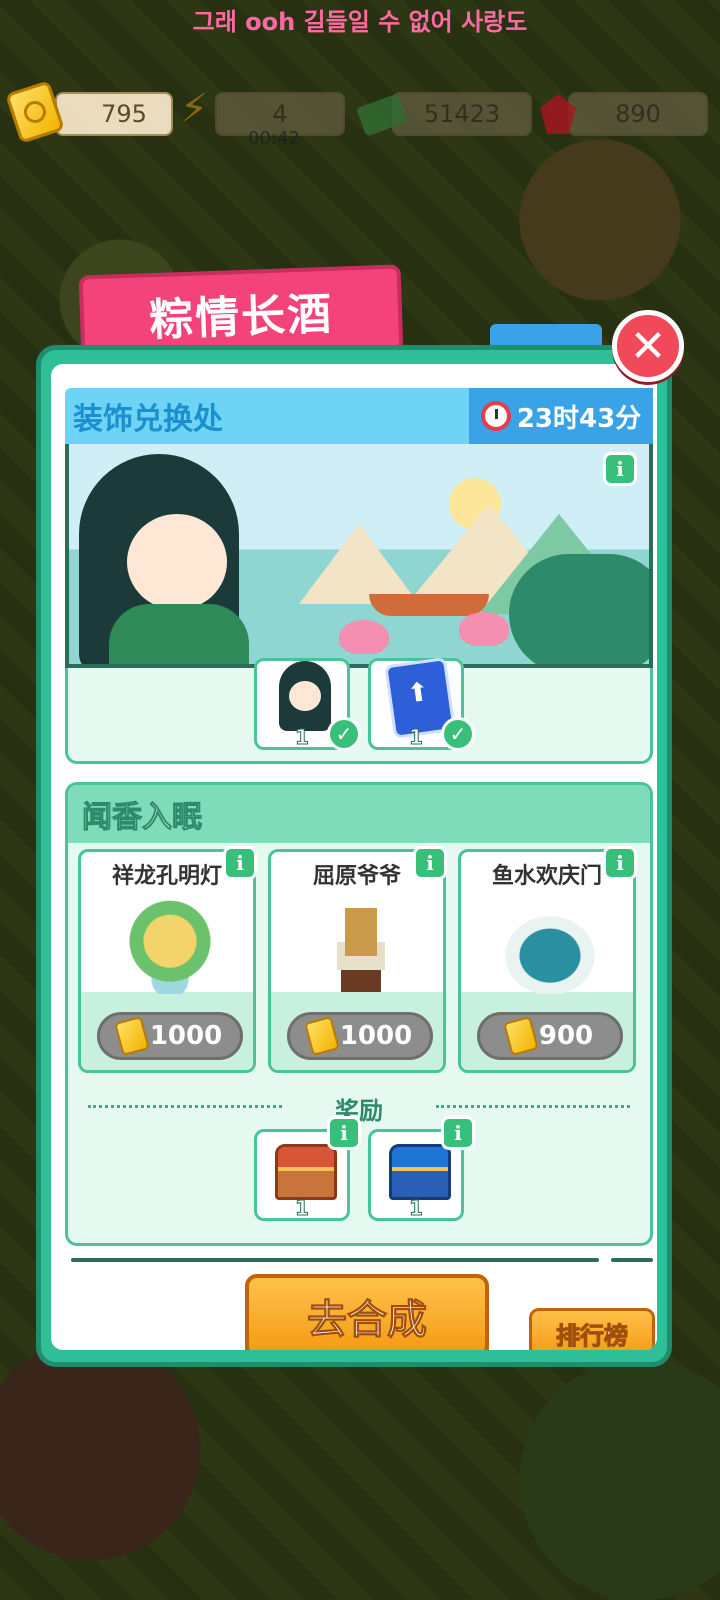 This screenshot has height=1600, width=720. What do you see at coordinates (360, 946) in the screenshot?
I see `quyuan-statue-icon` at bounding box center [360, 946].